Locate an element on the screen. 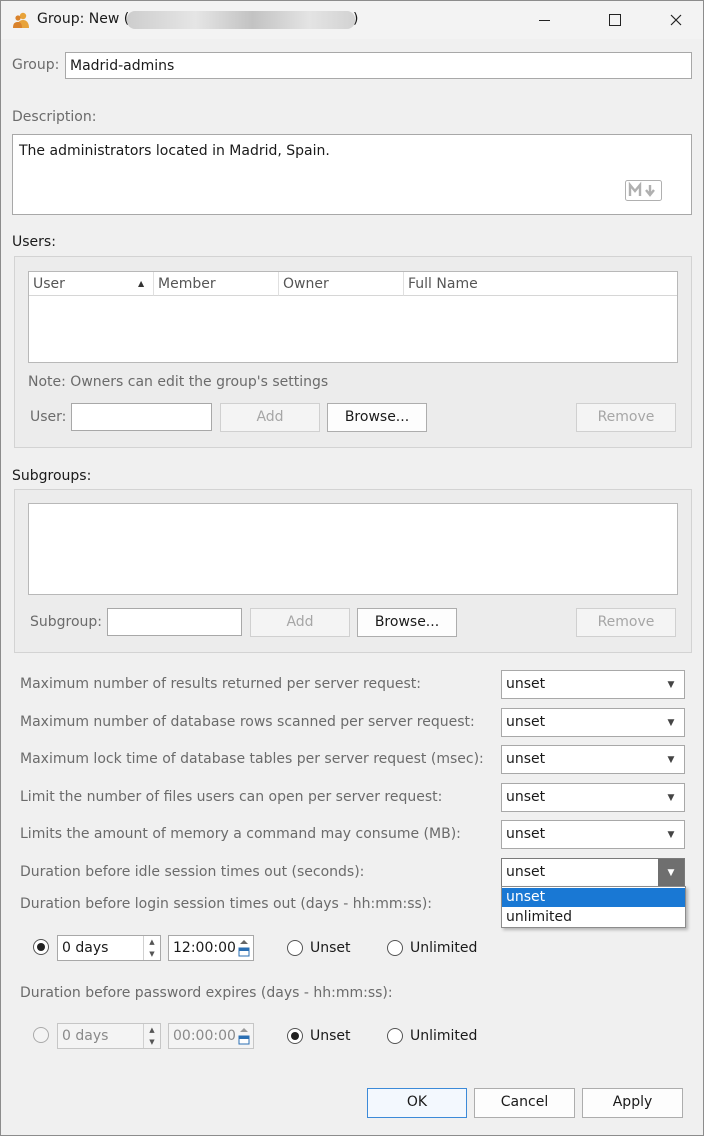 The image size is (704, 1136). login-timeout-unlimited-label: Unlimited is located at coordinates (444, 948).